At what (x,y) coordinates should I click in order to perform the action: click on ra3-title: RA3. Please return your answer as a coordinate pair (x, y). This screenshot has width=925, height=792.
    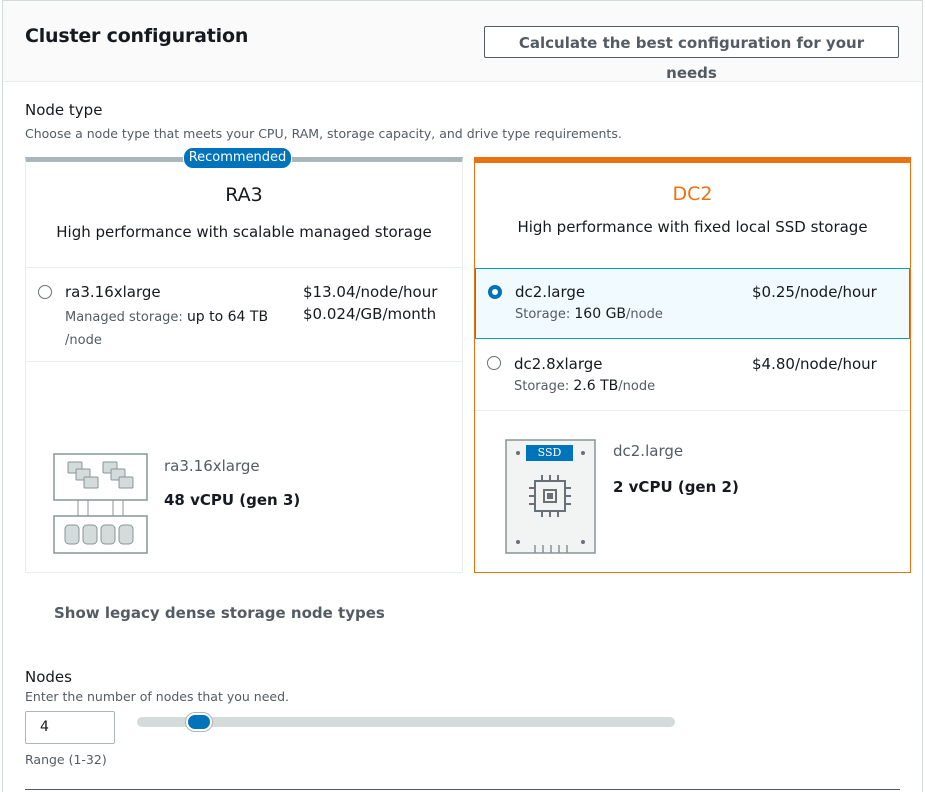
    Looking at the image, I should click on (244, 195).